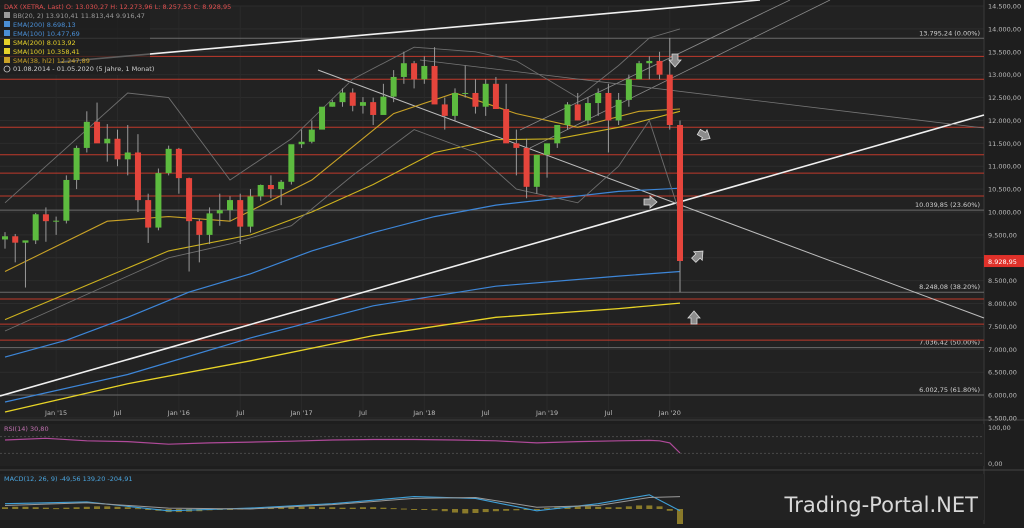 Image resolution: width=1024 pixels, height=528 pixels. What do you see at coordinates (1004, 144) in the screenshot?
I see `price-tick-label: 11.500,00` at bounding box center [1004, 144].